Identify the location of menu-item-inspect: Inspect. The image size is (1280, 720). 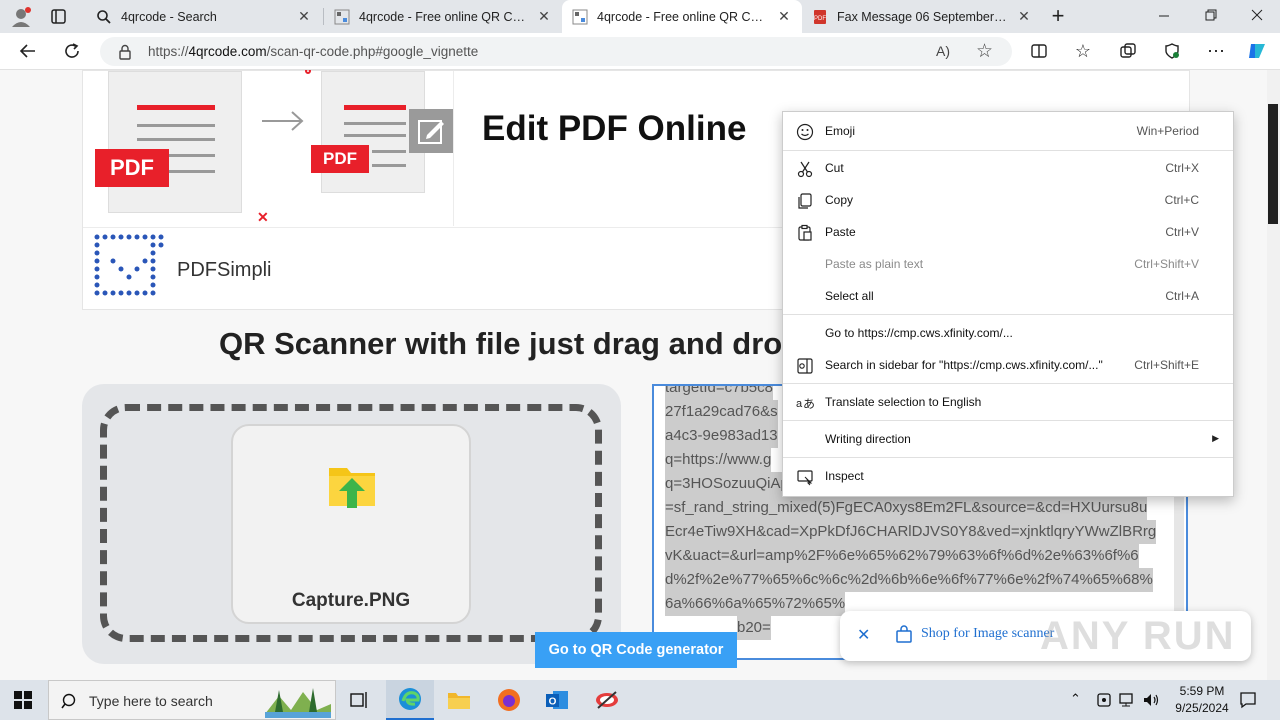
(1008, 476).